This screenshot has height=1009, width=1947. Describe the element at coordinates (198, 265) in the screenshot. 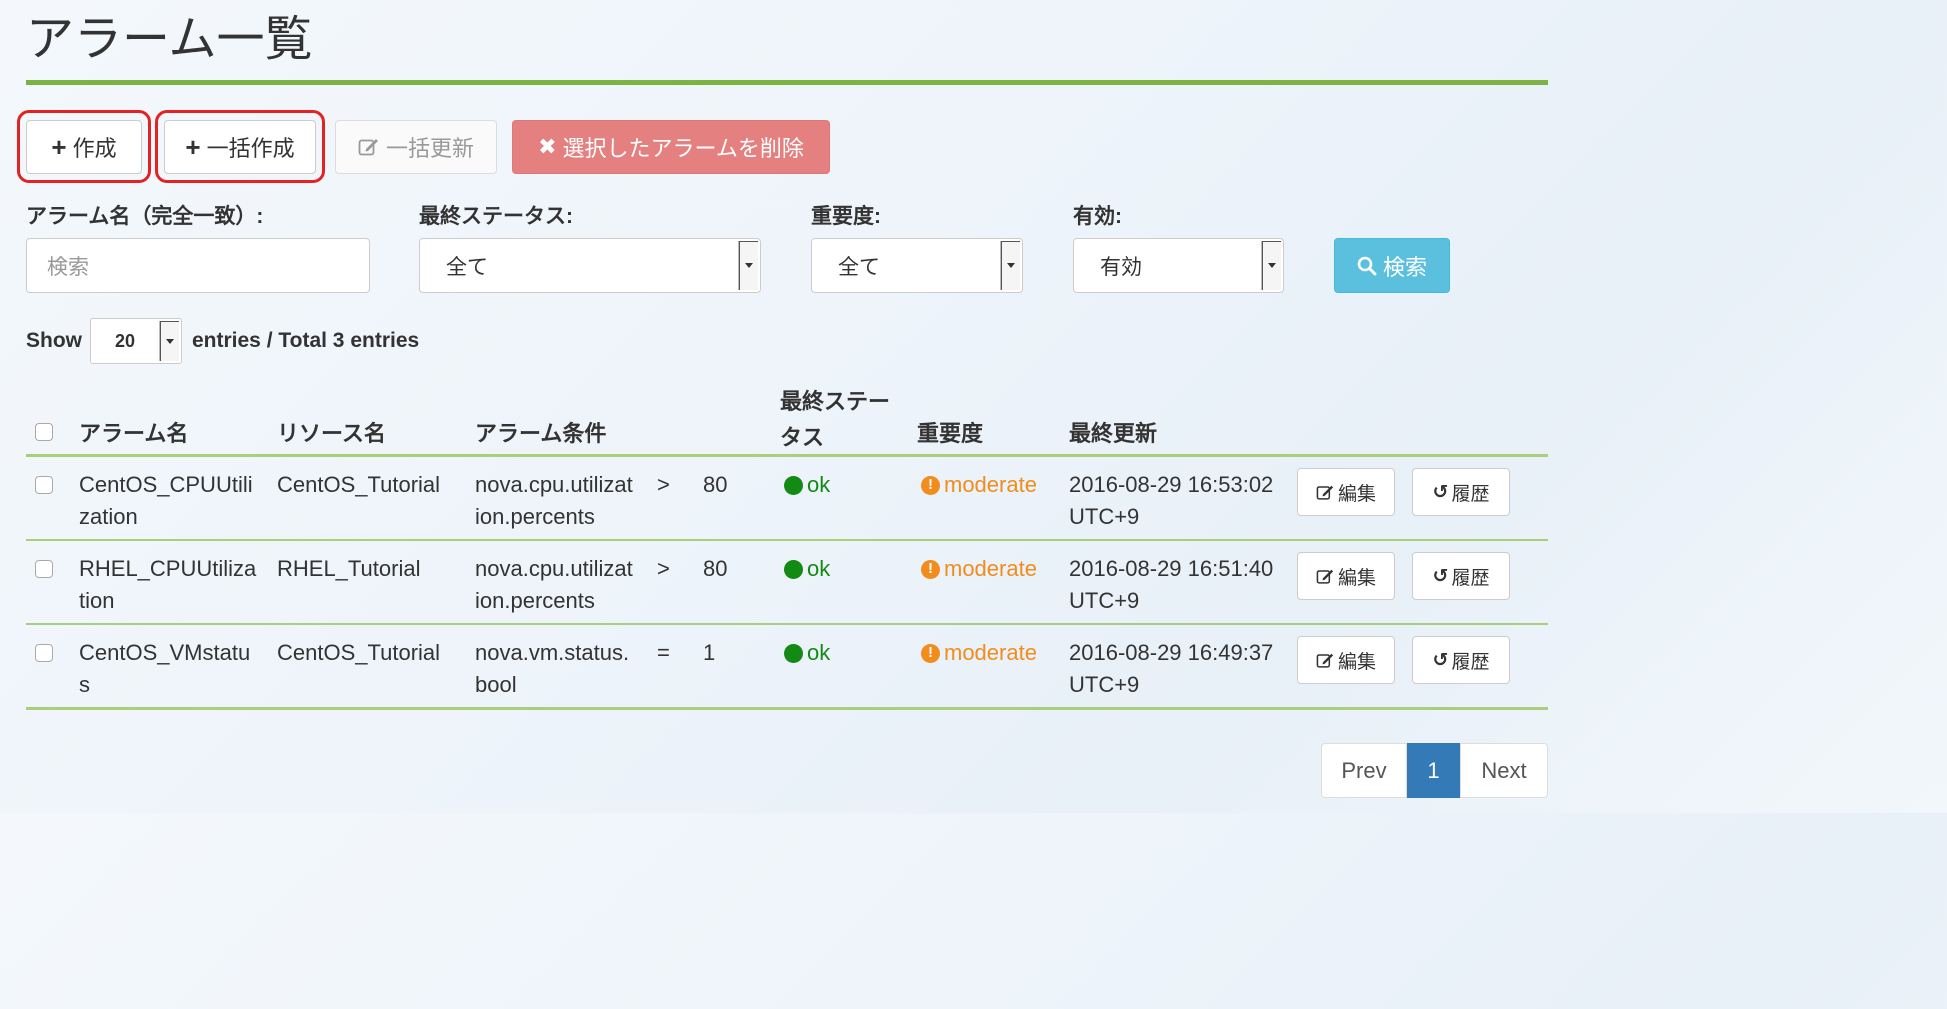

I see `alarm-name-search-input: 検索` at that location.